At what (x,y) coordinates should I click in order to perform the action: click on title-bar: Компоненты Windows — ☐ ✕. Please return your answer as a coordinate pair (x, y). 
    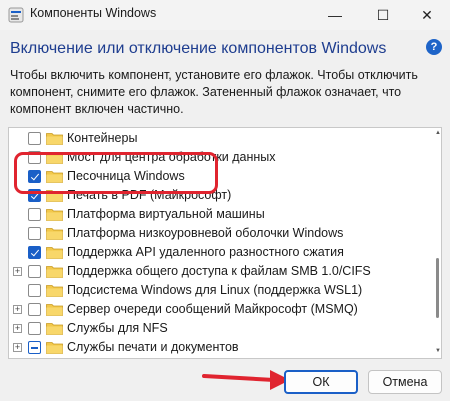
    Looking at the image, I should click on (225, 15).